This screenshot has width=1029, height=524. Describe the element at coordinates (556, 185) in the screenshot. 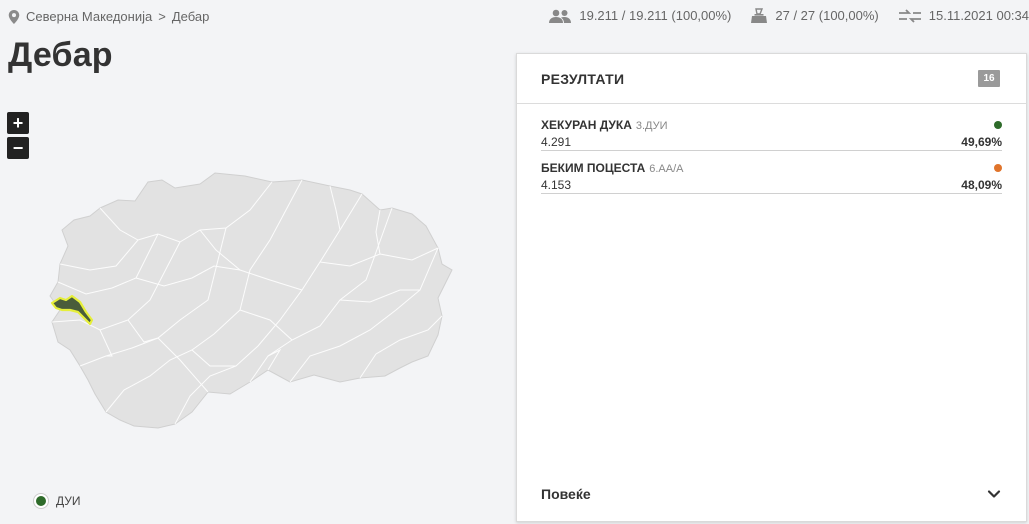

I see `candidate-votes: 4.153` at that location.